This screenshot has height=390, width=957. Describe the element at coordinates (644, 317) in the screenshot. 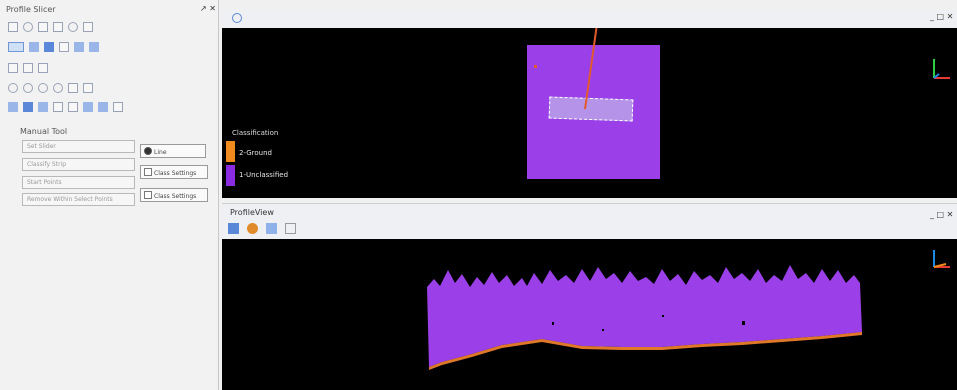

I see `profile-point-cloud` at that location.